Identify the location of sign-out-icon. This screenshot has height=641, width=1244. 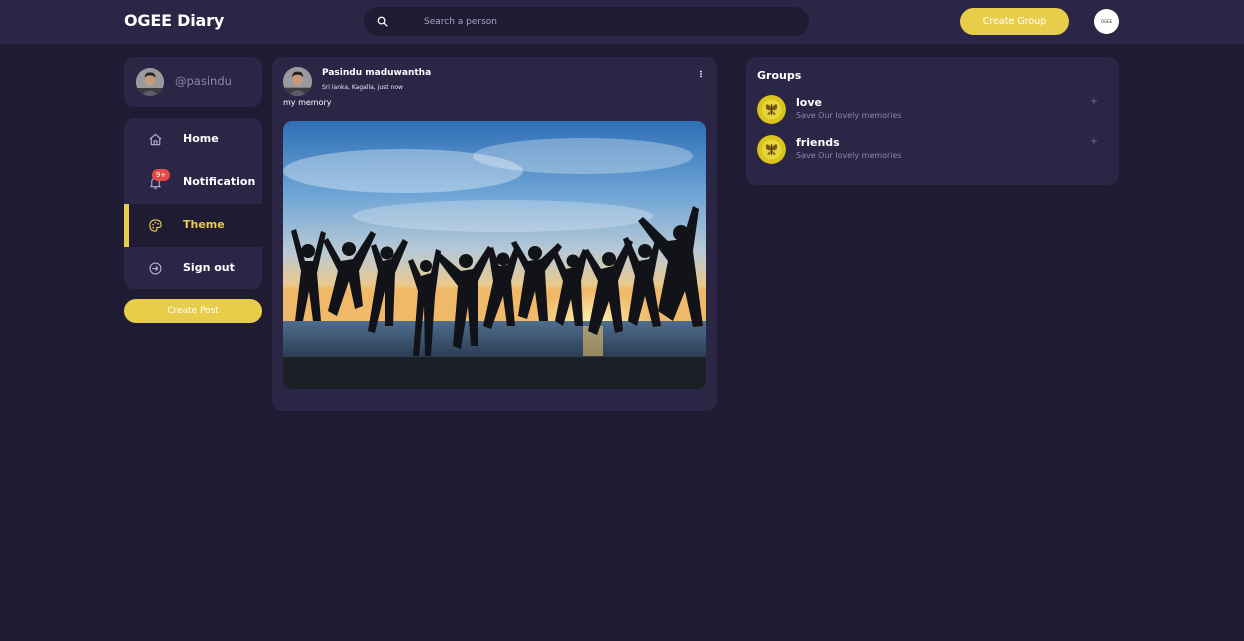
(155, 268).